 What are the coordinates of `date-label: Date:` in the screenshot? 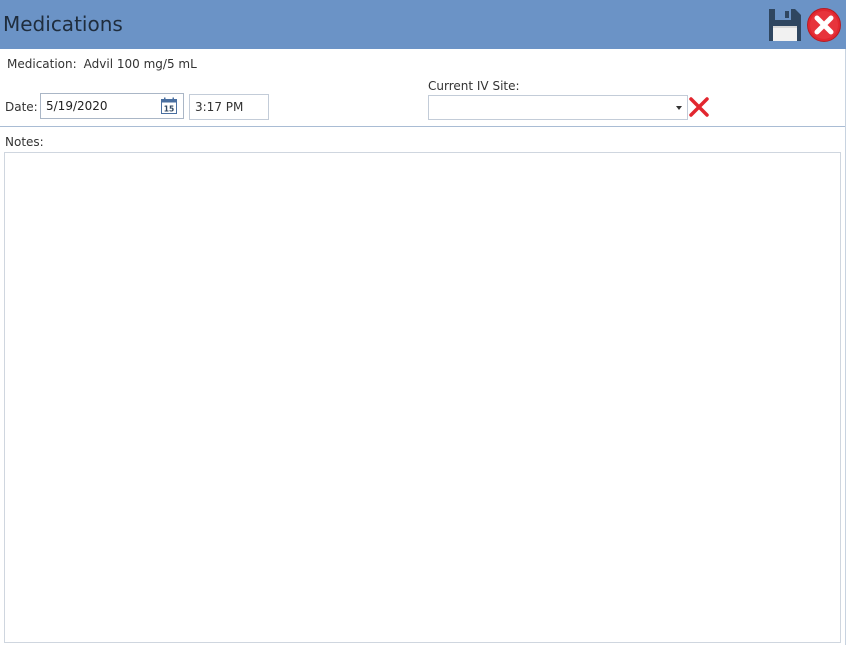 It's located at (21, 107).